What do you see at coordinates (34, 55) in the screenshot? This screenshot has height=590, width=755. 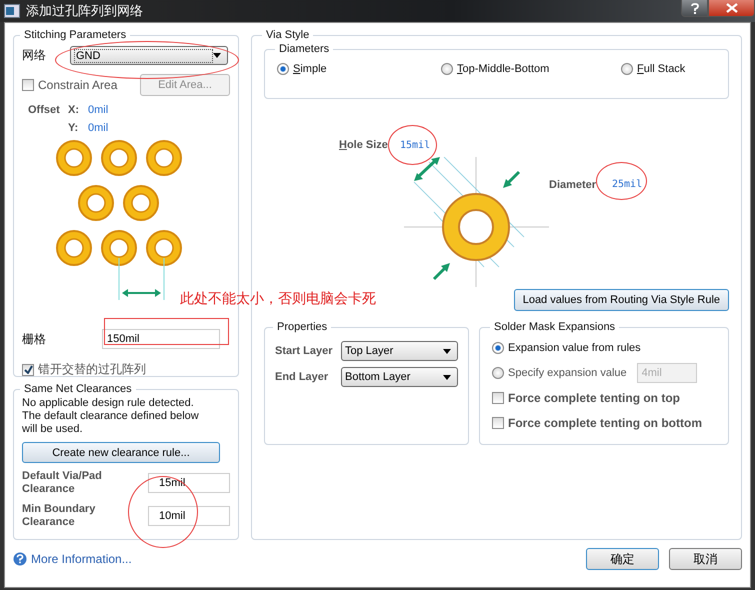 I see `net-label: 网络` at bounding box center [34, 55].